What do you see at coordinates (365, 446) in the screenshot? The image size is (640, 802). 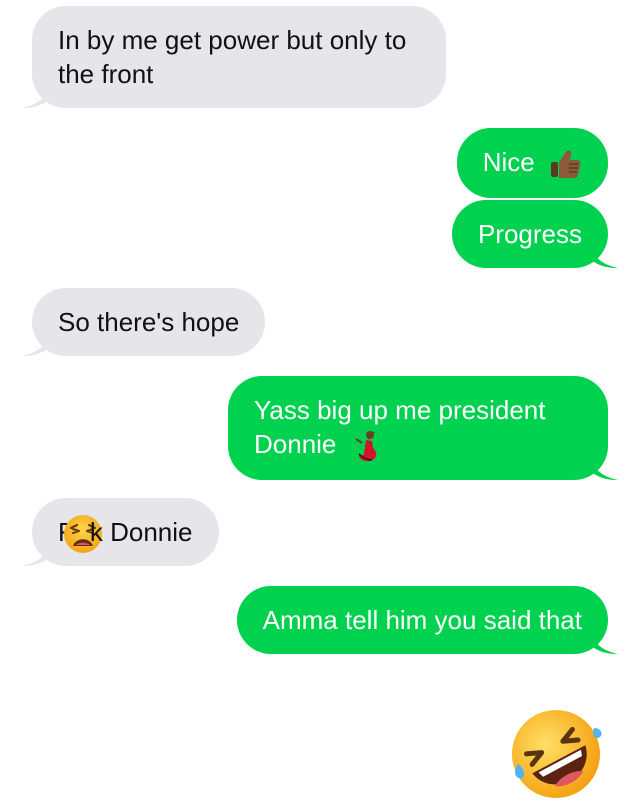 I see `dancer-icon` at bounding box center [365, 446].